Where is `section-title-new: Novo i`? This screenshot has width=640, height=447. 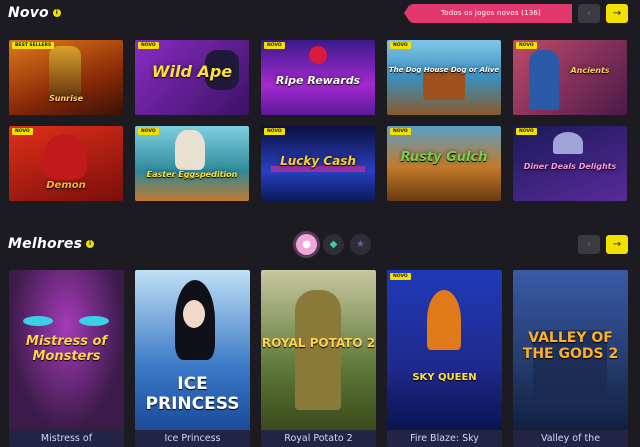 section-title-new: Novo i is located at coordinates (34, 13).